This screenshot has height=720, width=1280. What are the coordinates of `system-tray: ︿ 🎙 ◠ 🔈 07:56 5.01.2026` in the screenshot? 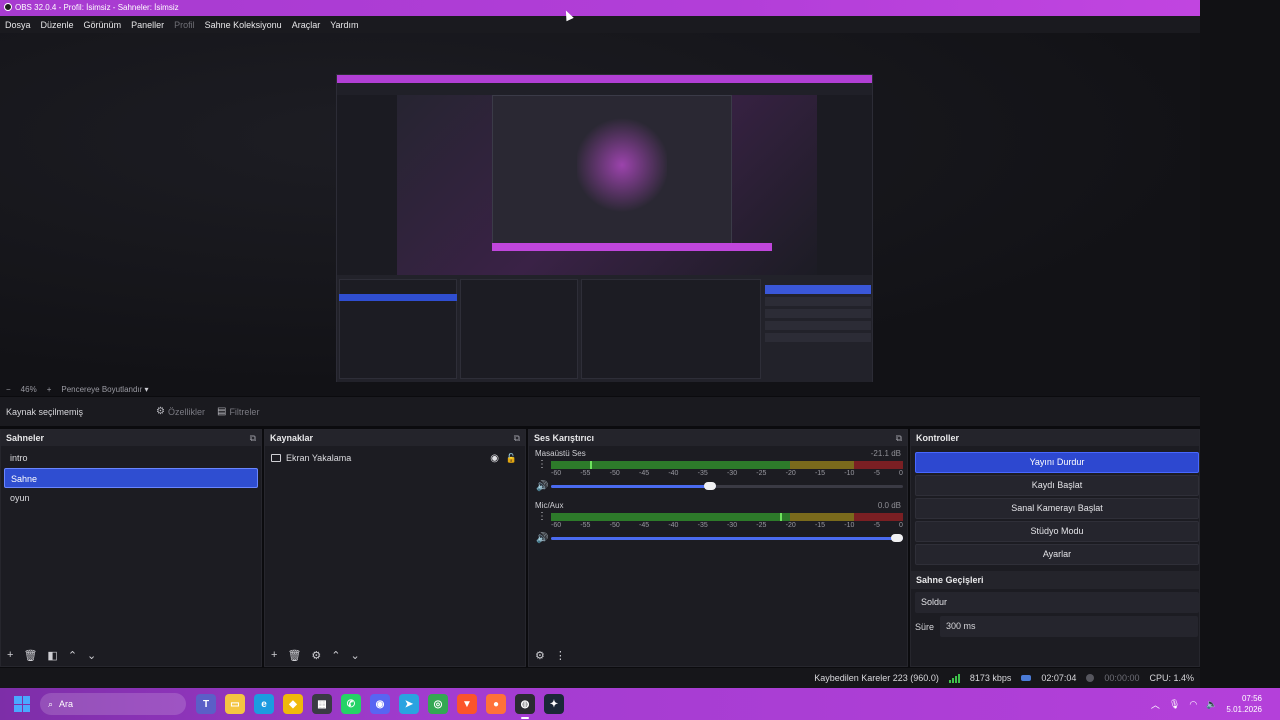 It's located at (1215, 704).